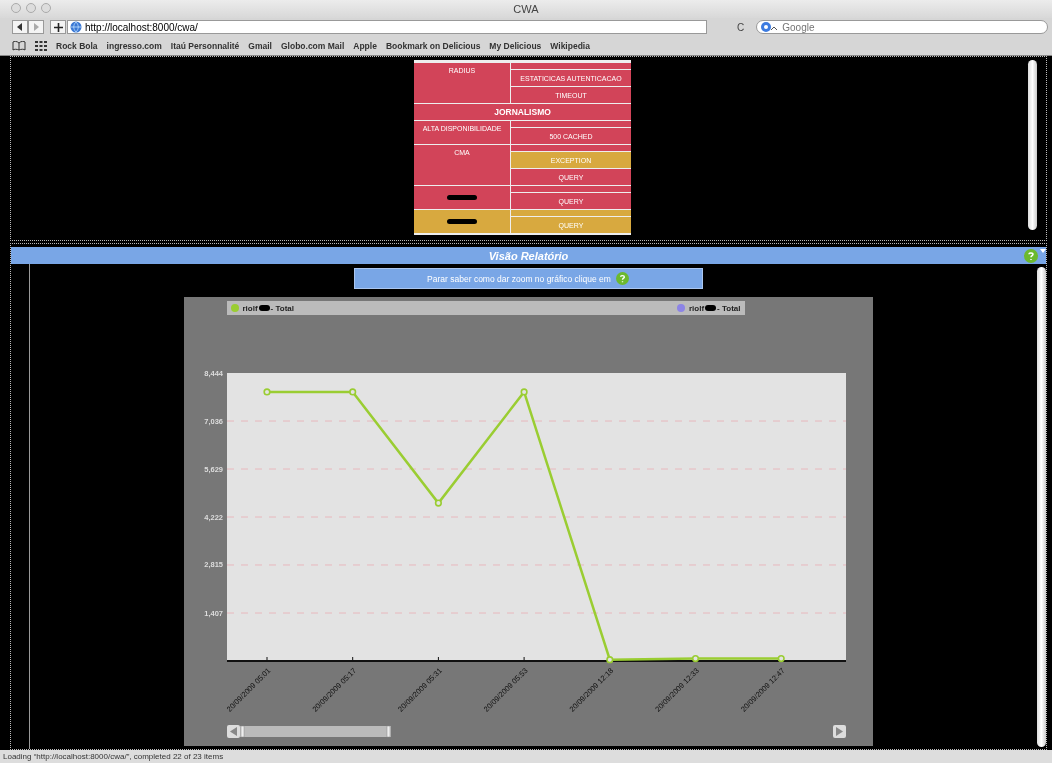 The width and height of the screenshot is (1052, 763). What do you see at coordinates (519, 278) in the screenshot?
I see `hint-text: Parar saber como dar zoom no gráfico clique em` at bounding box center [519, 278].